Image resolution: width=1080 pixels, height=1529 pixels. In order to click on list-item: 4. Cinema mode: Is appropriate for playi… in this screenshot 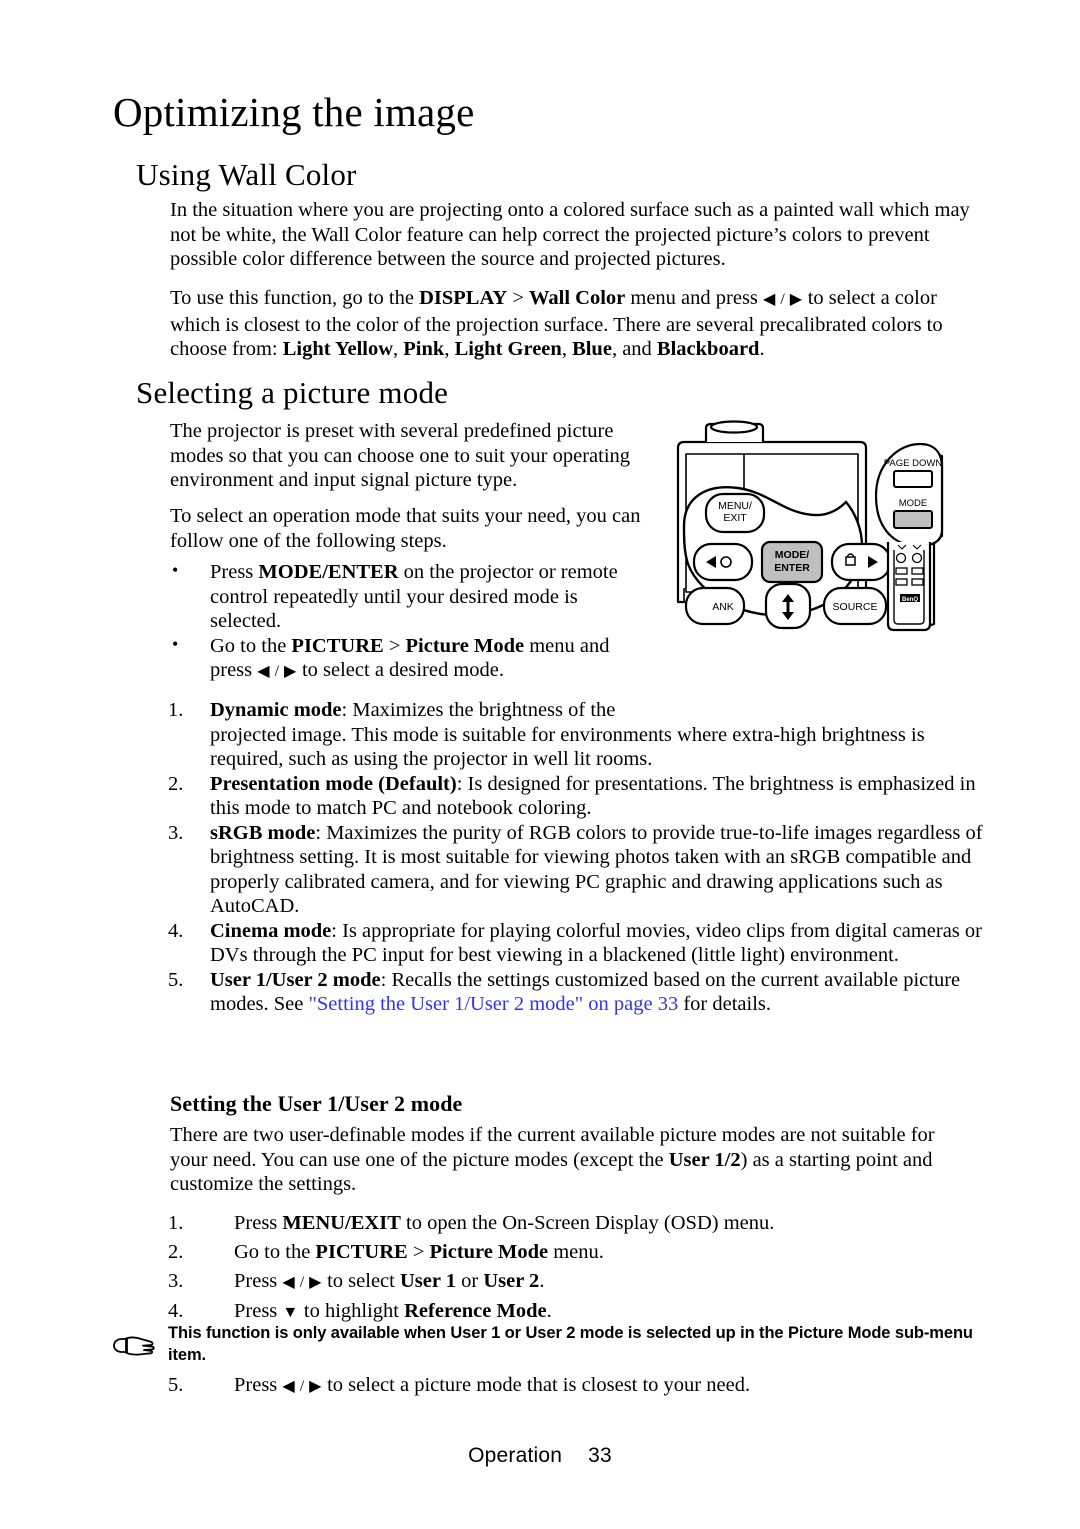, I will do `click(578, 943)`.